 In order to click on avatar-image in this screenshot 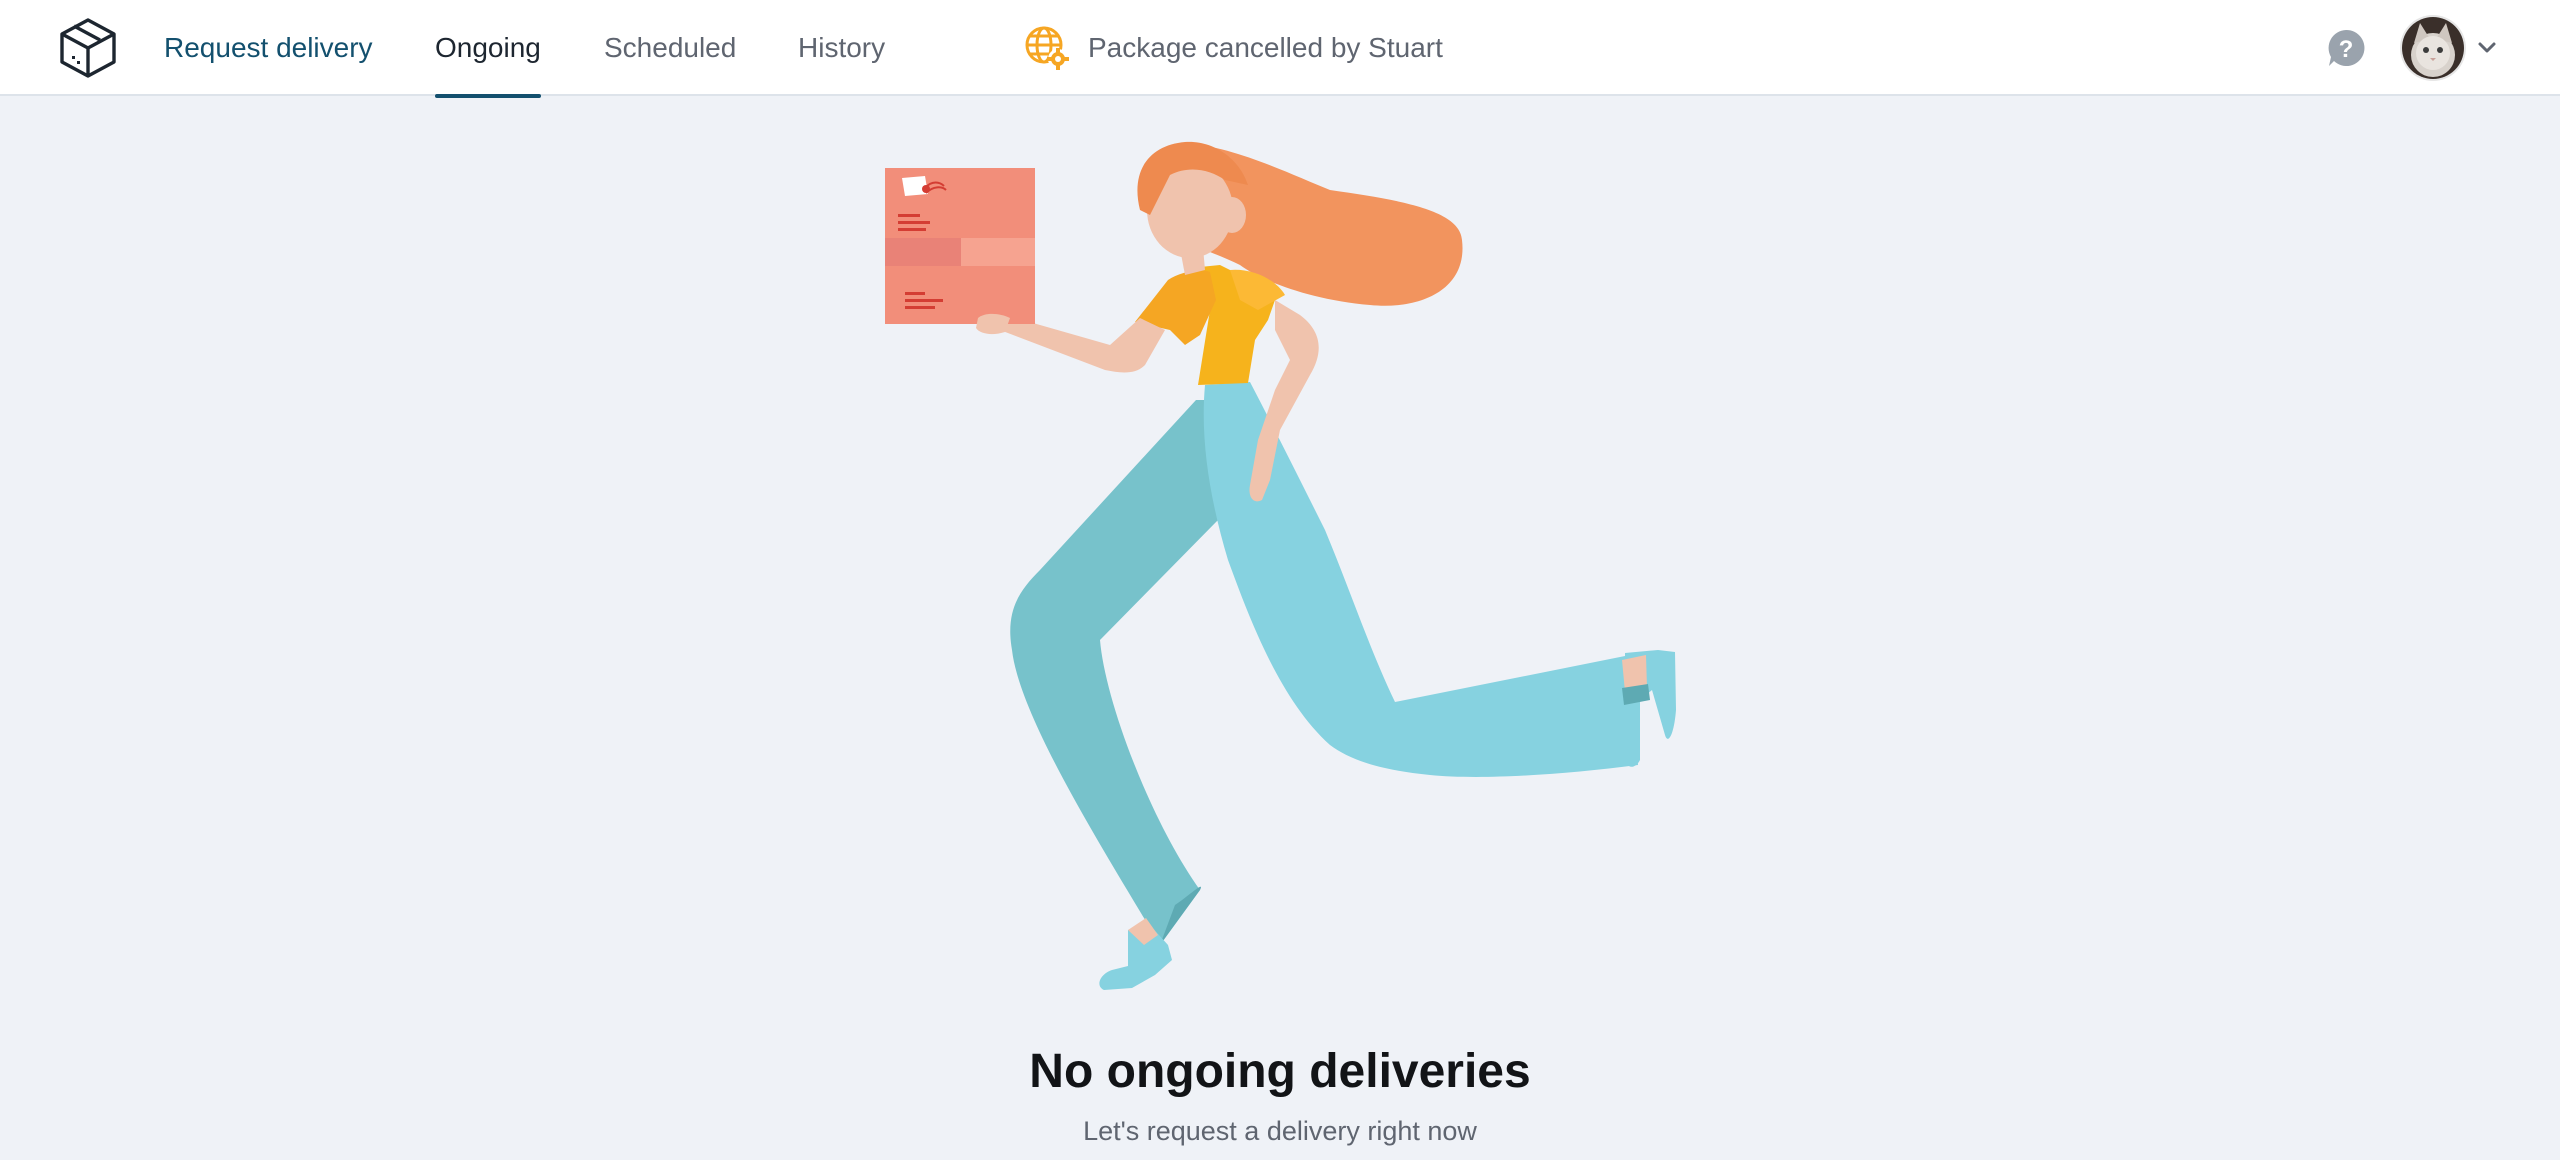, I will do `click(2433, 48)`.